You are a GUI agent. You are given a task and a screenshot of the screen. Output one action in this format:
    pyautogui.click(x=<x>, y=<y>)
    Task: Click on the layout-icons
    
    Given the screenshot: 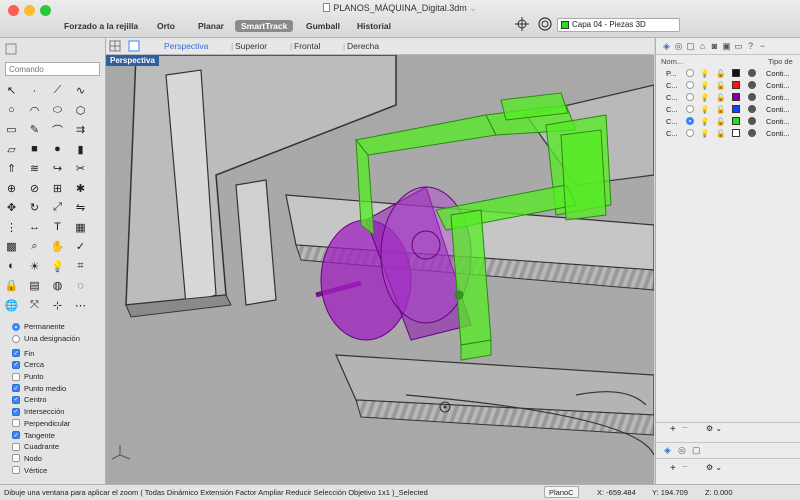 What is the action you would take?
    pyautogui.click(x=125, y=46)
    